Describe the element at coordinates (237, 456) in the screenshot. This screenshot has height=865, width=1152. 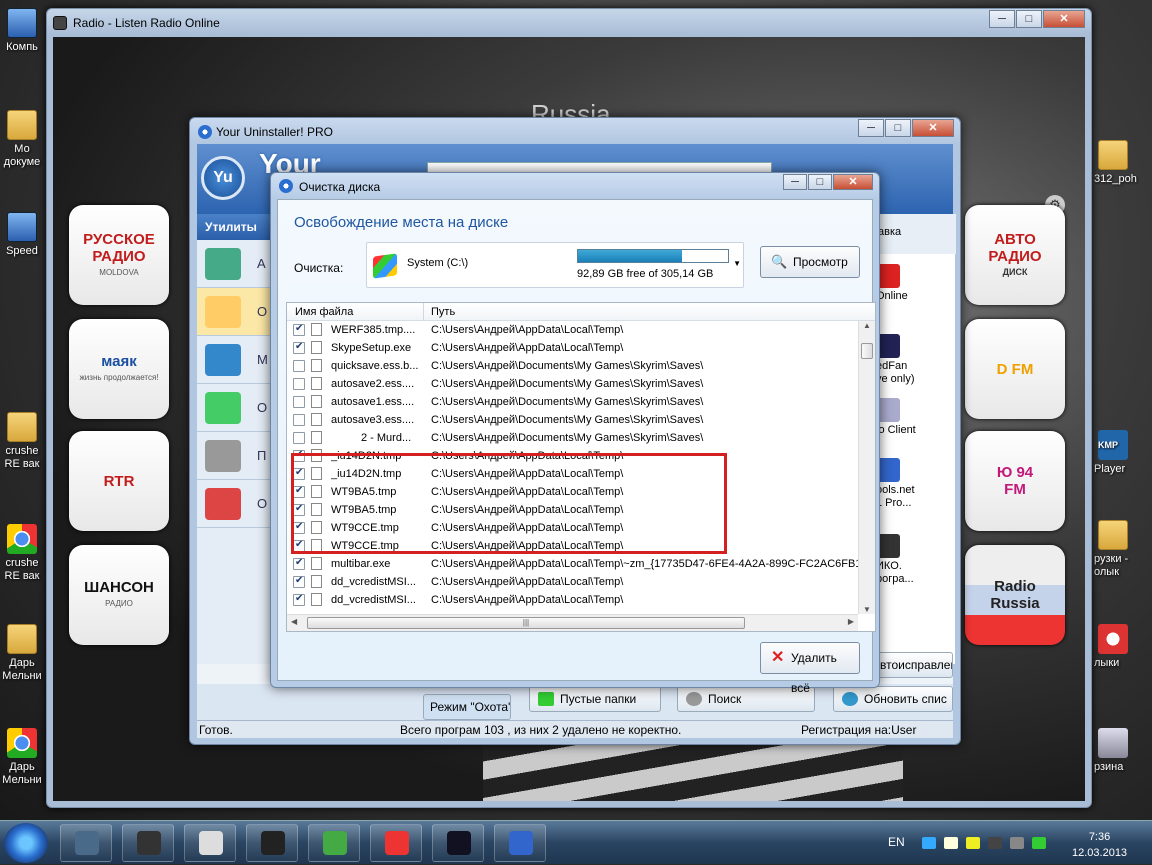
I see `sidebar-item: П` at that location.